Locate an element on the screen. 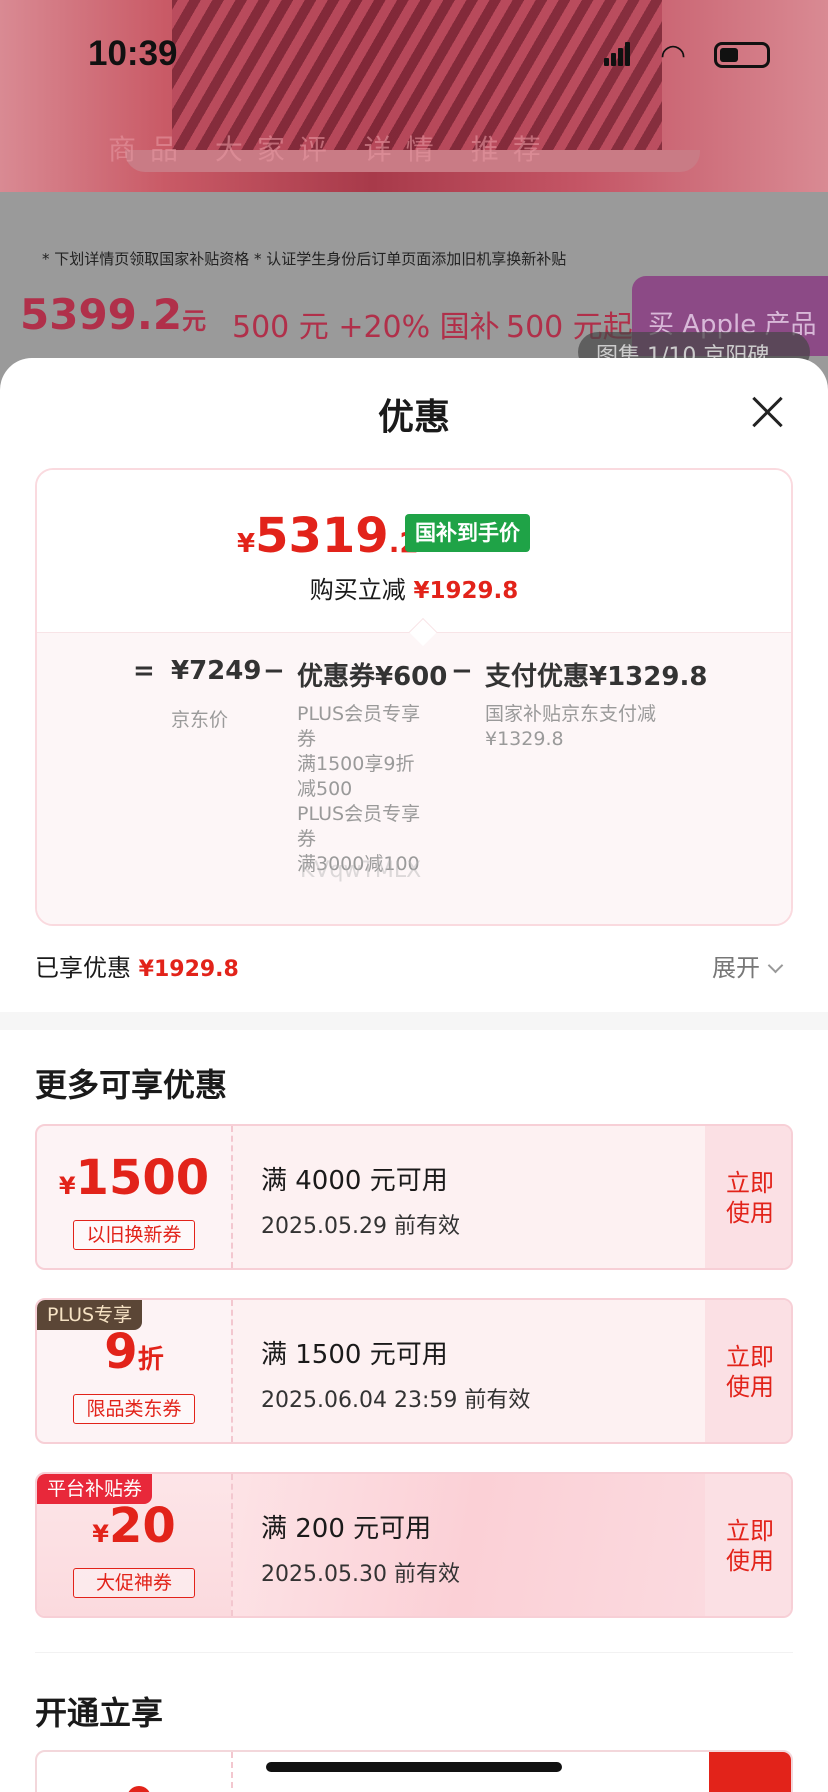  watermark: KVqwTMLX is located at coordinates (361, 870).